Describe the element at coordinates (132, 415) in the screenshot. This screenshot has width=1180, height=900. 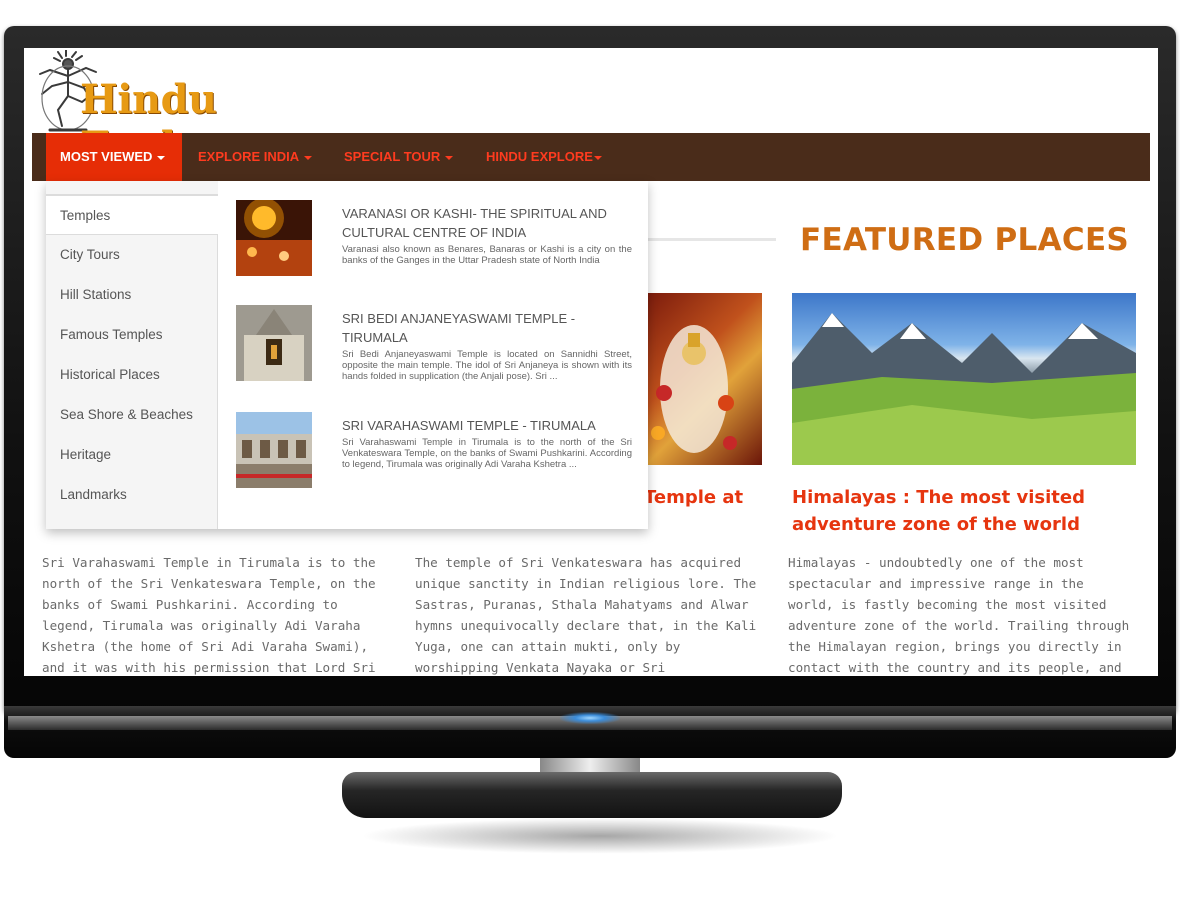
I see `dropdown-item-sea-shore-beaches: Sea Shore & Beaches` at that location.